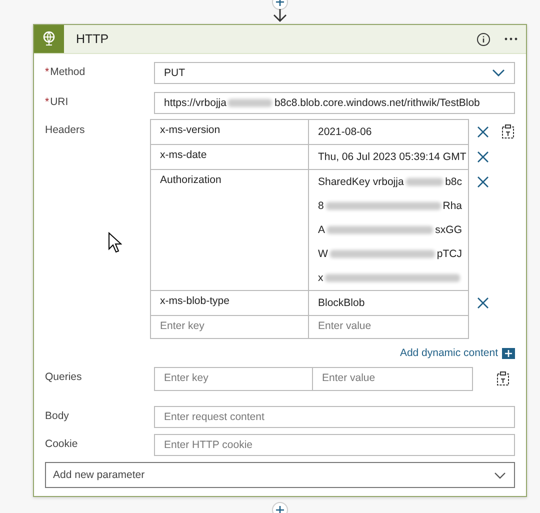 Image resolution: width=540 pixels, height=513 pixels. What do you see at coordinates (511, 39) in the screenshot?
I see `more-icon` at bounding box center [511, 39].